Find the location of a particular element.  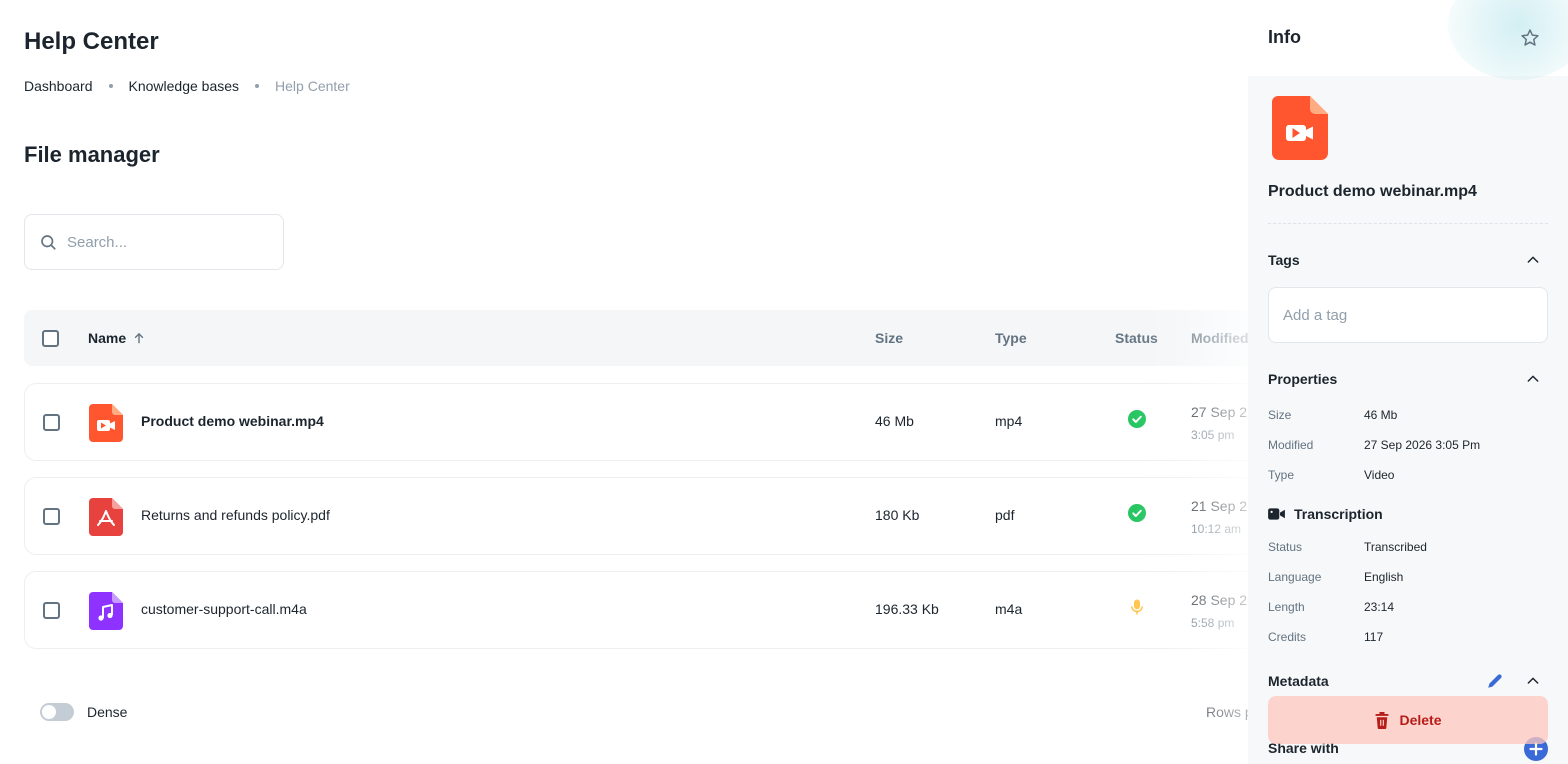

property-label: Size is located at coordinates (1280, 415).